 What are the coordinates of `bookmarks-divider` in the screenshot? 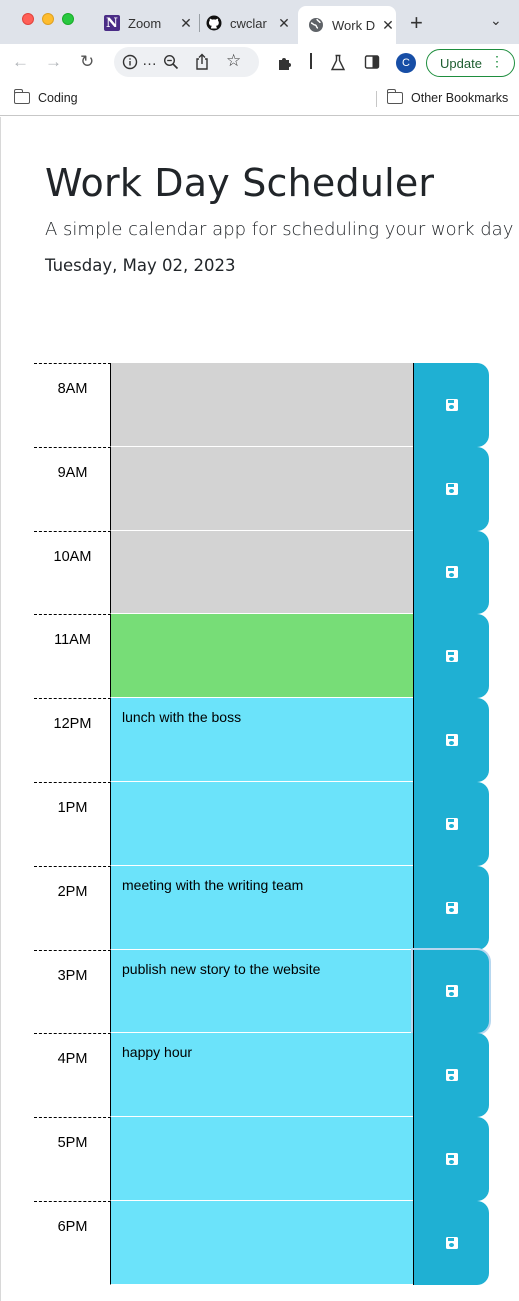 It's located at (376, 99).